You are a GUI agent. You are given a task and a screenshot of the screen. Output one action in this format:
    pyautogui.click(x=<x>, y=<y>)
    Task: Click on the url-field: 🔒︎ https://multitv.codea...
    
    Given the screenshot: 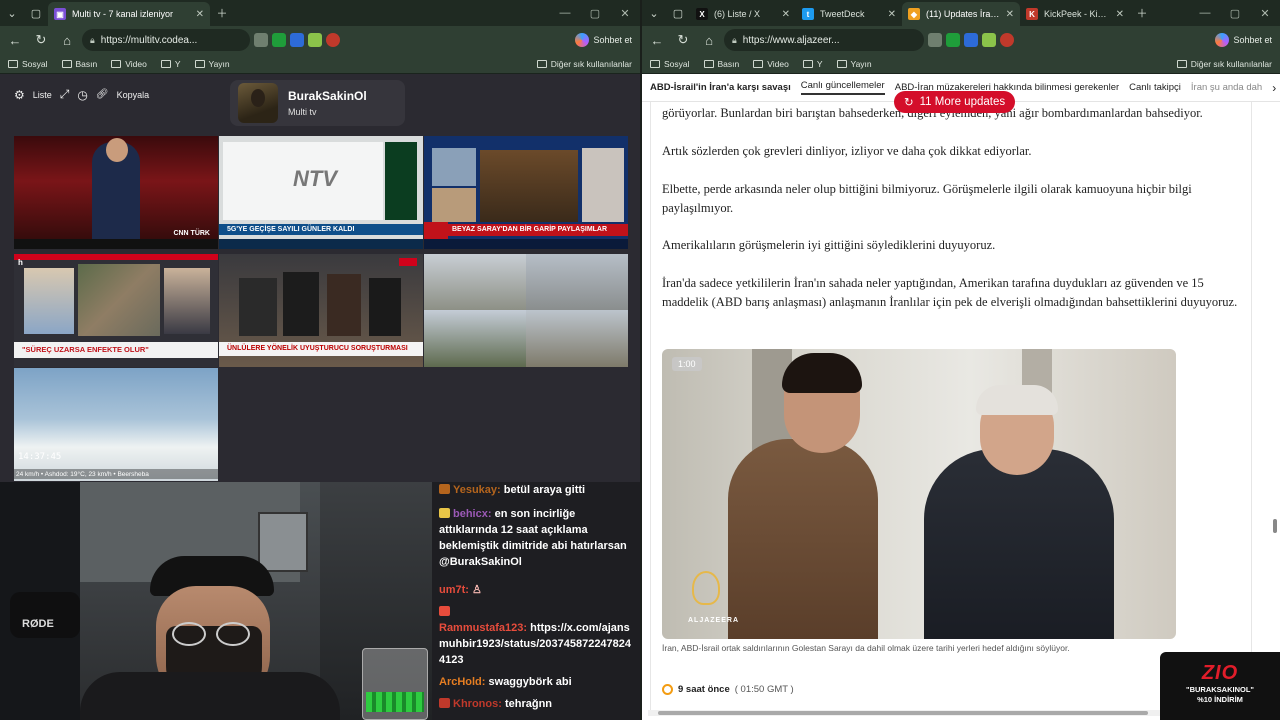 What is the action you would take?
    pyautogui.click(x=166, y=40)
    